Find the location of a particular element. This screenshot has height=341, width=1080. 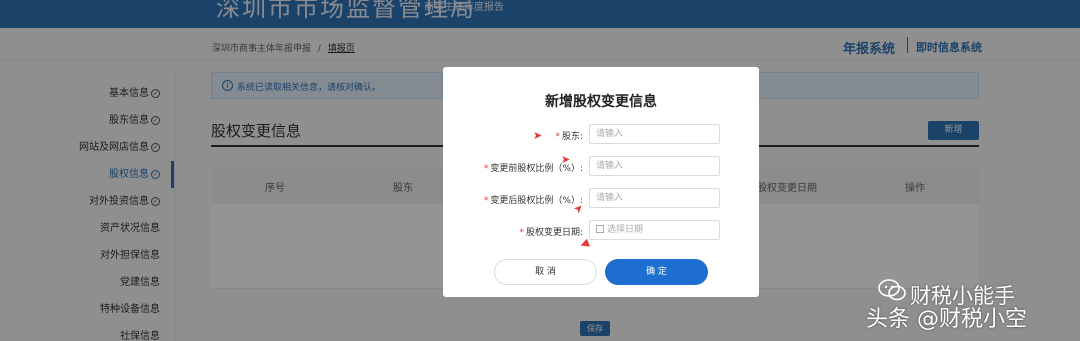

shareholder-input: 请输入 is located at coordinates (654, 134).